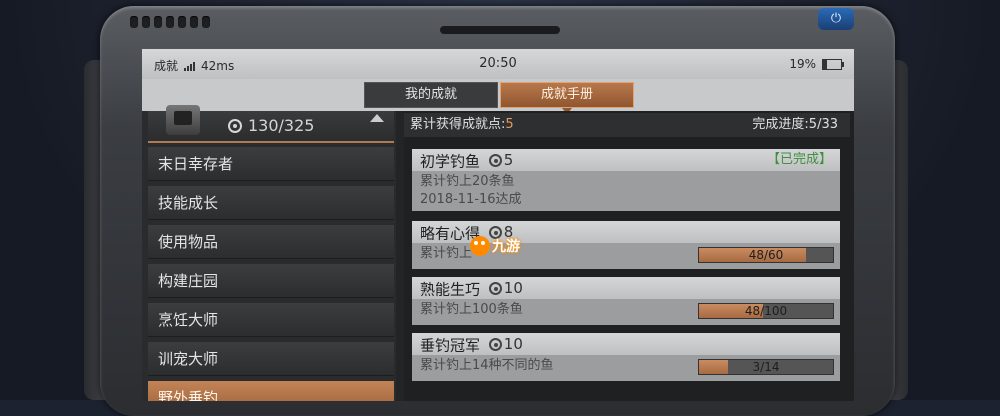  Describe the element at coordinates (626, 180) in the screenshot. I see `achievement-card: 初学钓鱼 5 【已完成】 累计钓上20条鱼 2018-11-16达成` at that location.